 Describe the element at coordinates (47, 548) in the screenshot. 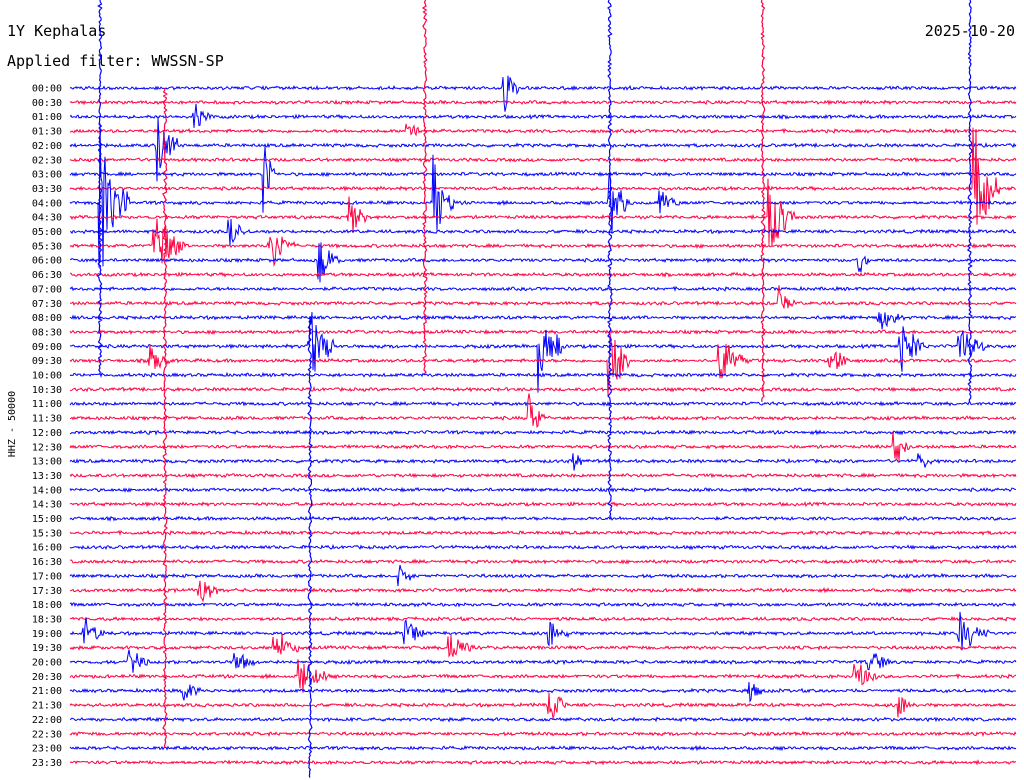

I see `row-tick-label: 16:00` at that location.